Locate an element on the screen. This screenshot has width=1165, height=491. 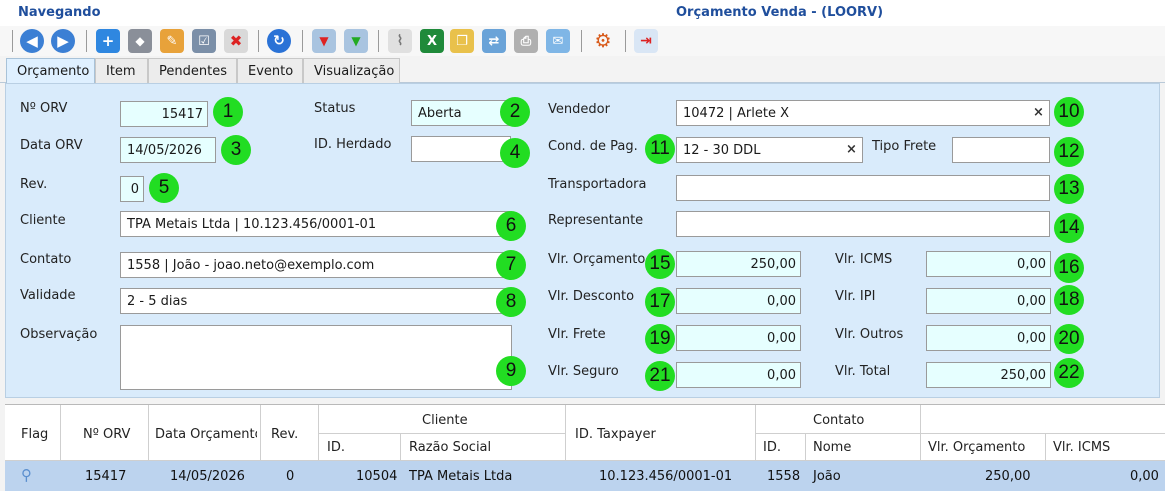
tab-pendentes: Pendentes is located at coordinates (192, 70).